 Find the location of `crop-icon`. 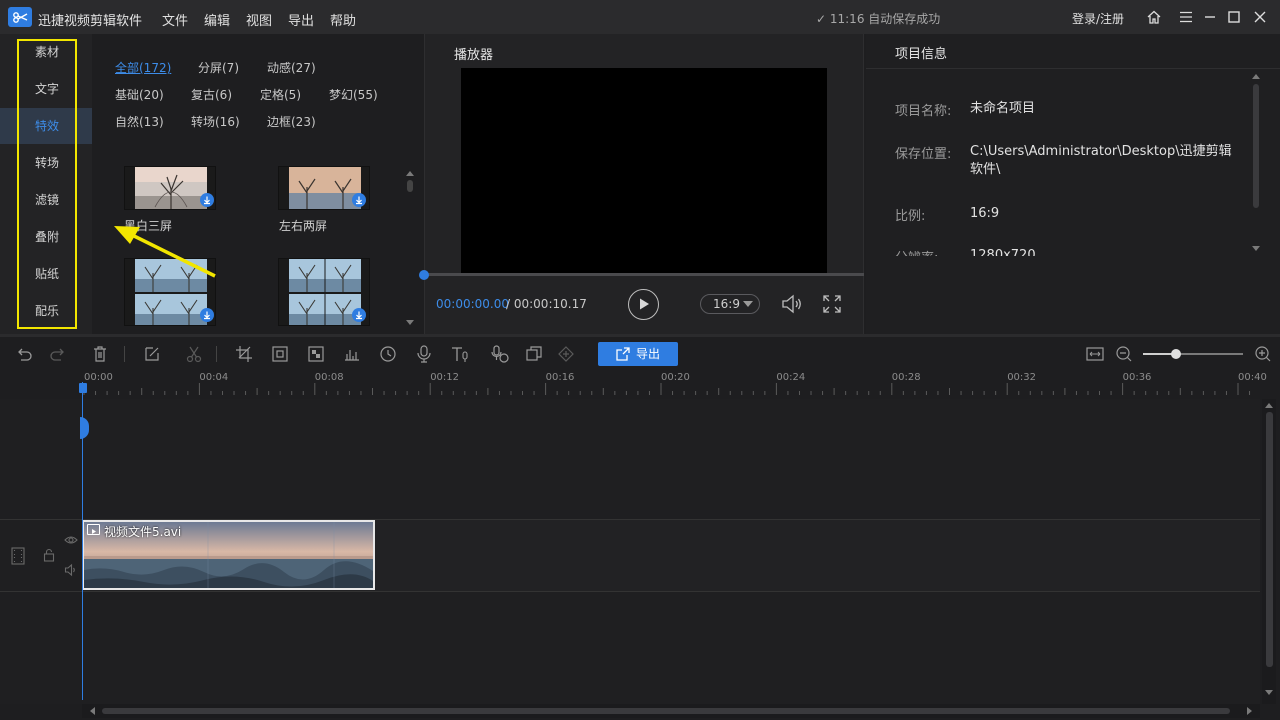

crop-icon is located at coordinates (244, 354).